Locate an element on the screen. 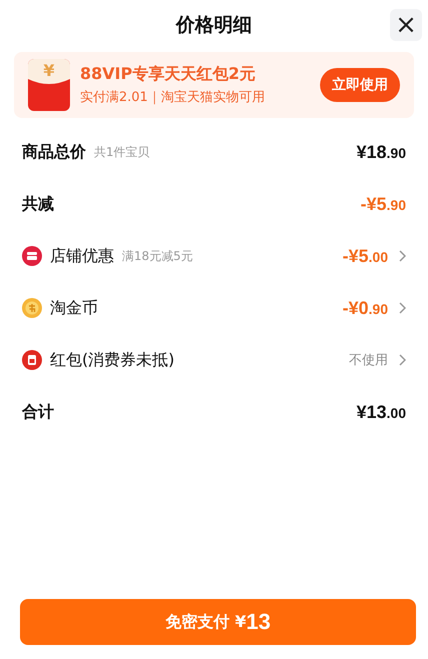 The height and width of the screenshot is (659, 428). row-label: 淘金币 is located at coordinates (74, 308).